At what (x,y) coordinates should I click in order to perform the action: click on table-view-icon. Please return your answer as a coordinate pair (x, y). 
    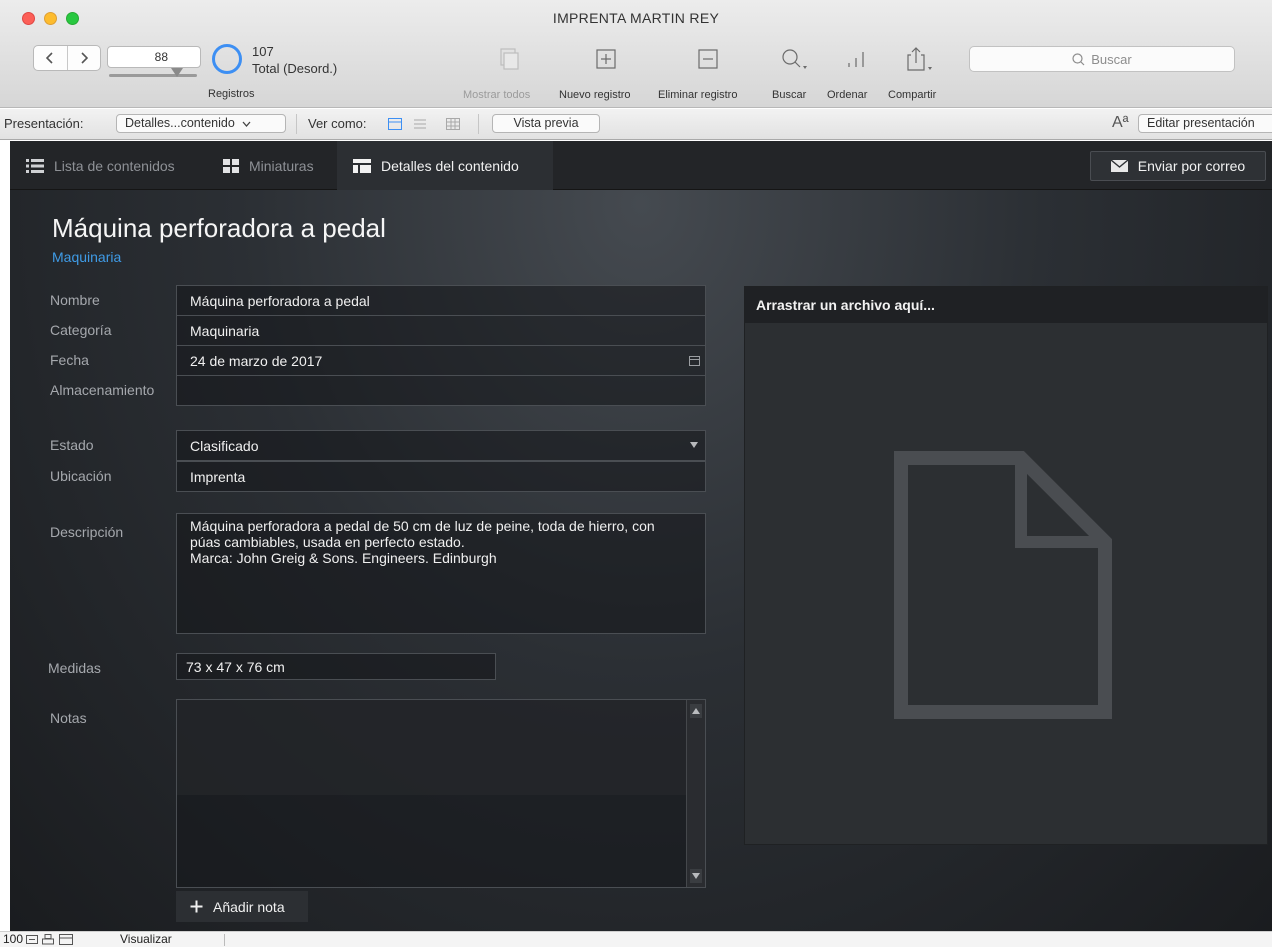
    Looking at the image, I should click on (453, 124).